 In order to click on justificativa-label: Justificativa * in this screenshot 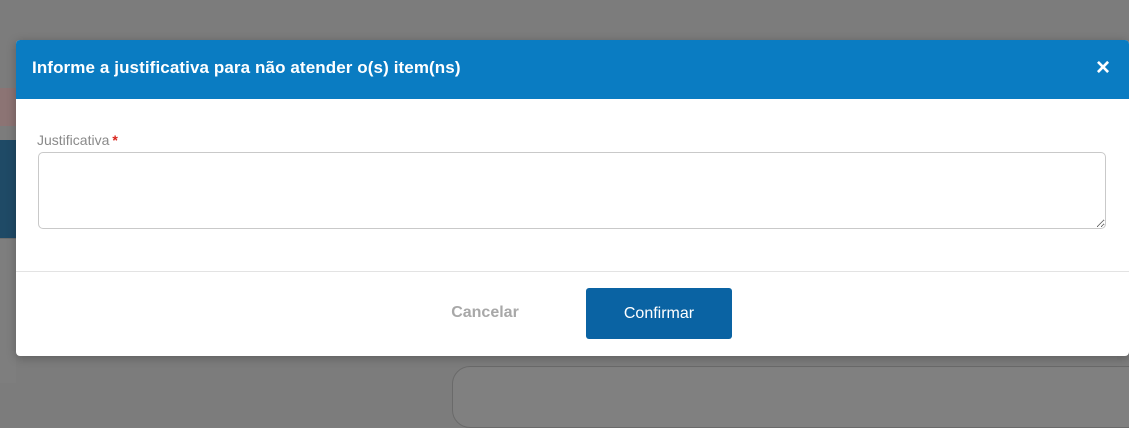, I will do `click(77, 140)`.